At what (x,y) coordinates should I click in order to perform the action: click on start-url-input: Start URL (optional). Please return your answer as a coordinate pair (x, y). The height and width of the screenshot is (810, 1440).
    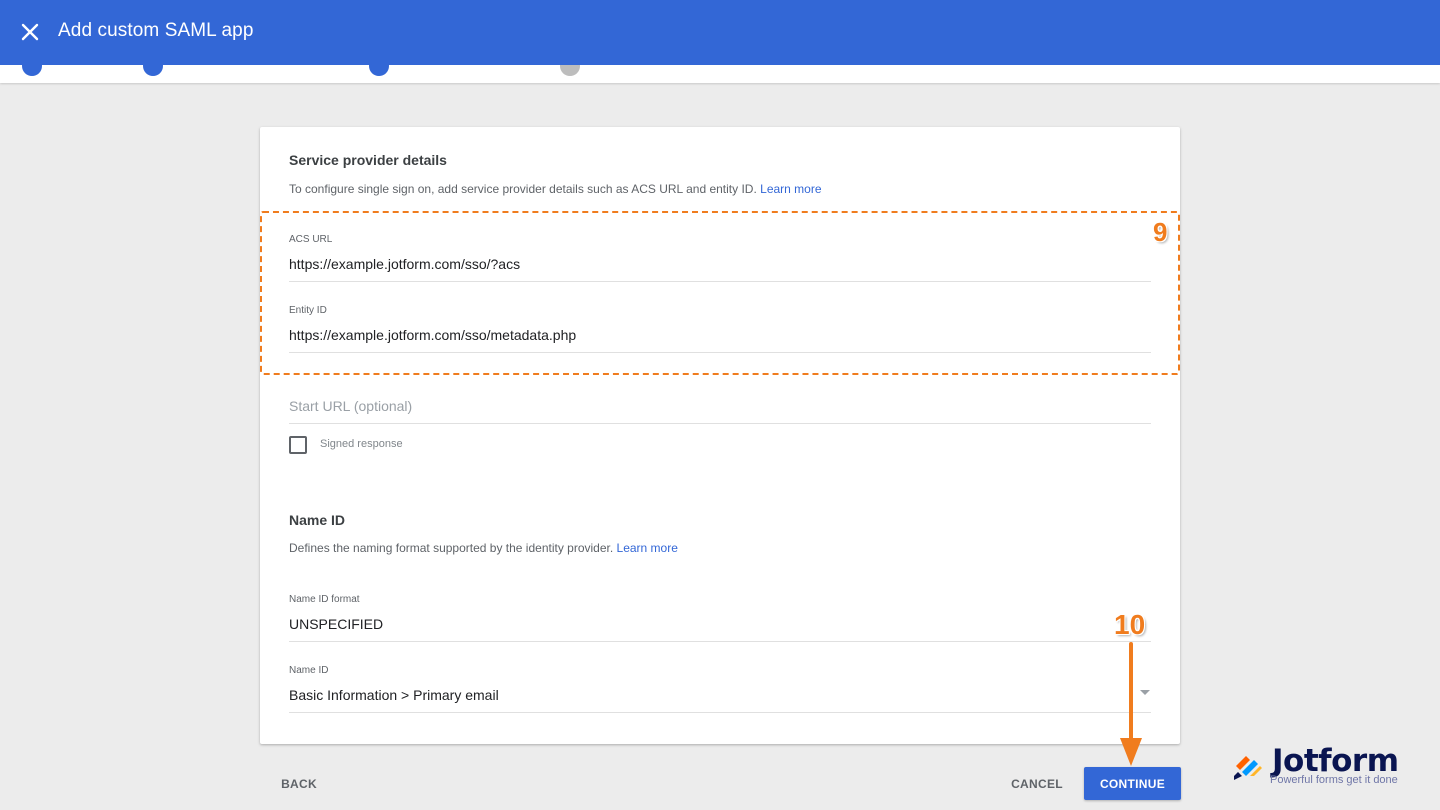
    Looking at the image, I should click on (720, 411).